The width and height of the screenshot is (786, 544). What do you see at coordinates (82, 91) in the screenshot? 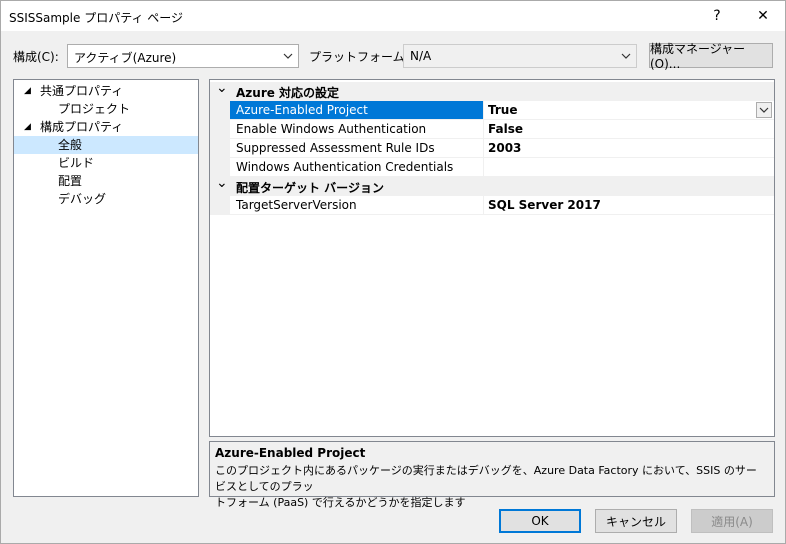
I see `tree-item-label: 共通プロパティ` at bounding box center [82, 91].